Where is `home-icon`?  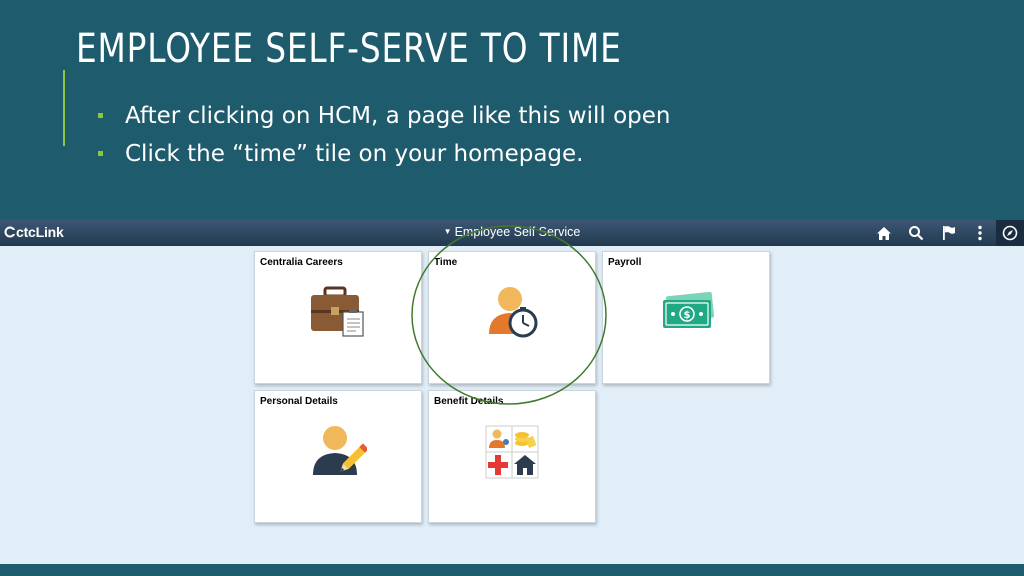 home-icon is located at coordinates (884, 233).